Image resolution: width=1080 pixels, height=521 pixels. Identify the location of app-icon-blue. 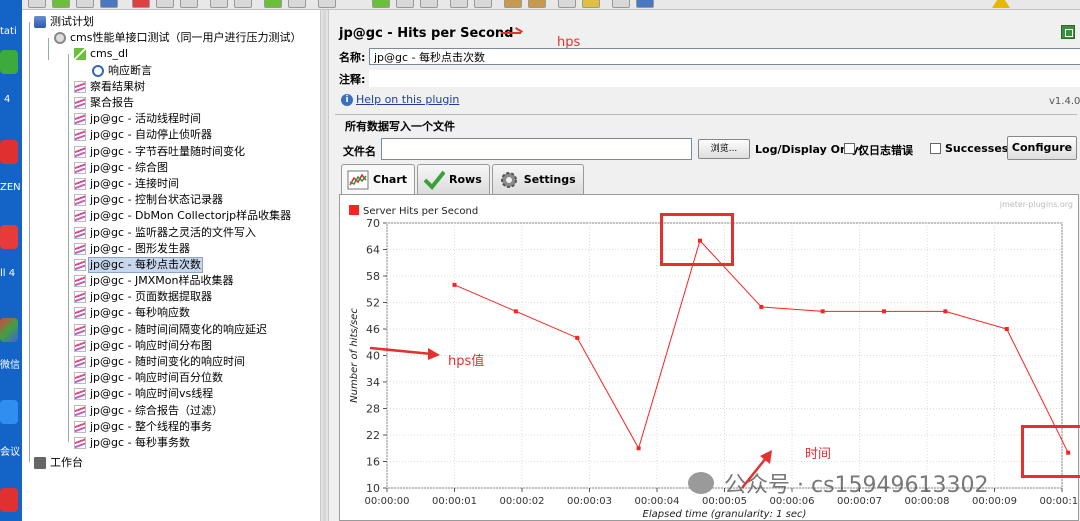
(9, 412).